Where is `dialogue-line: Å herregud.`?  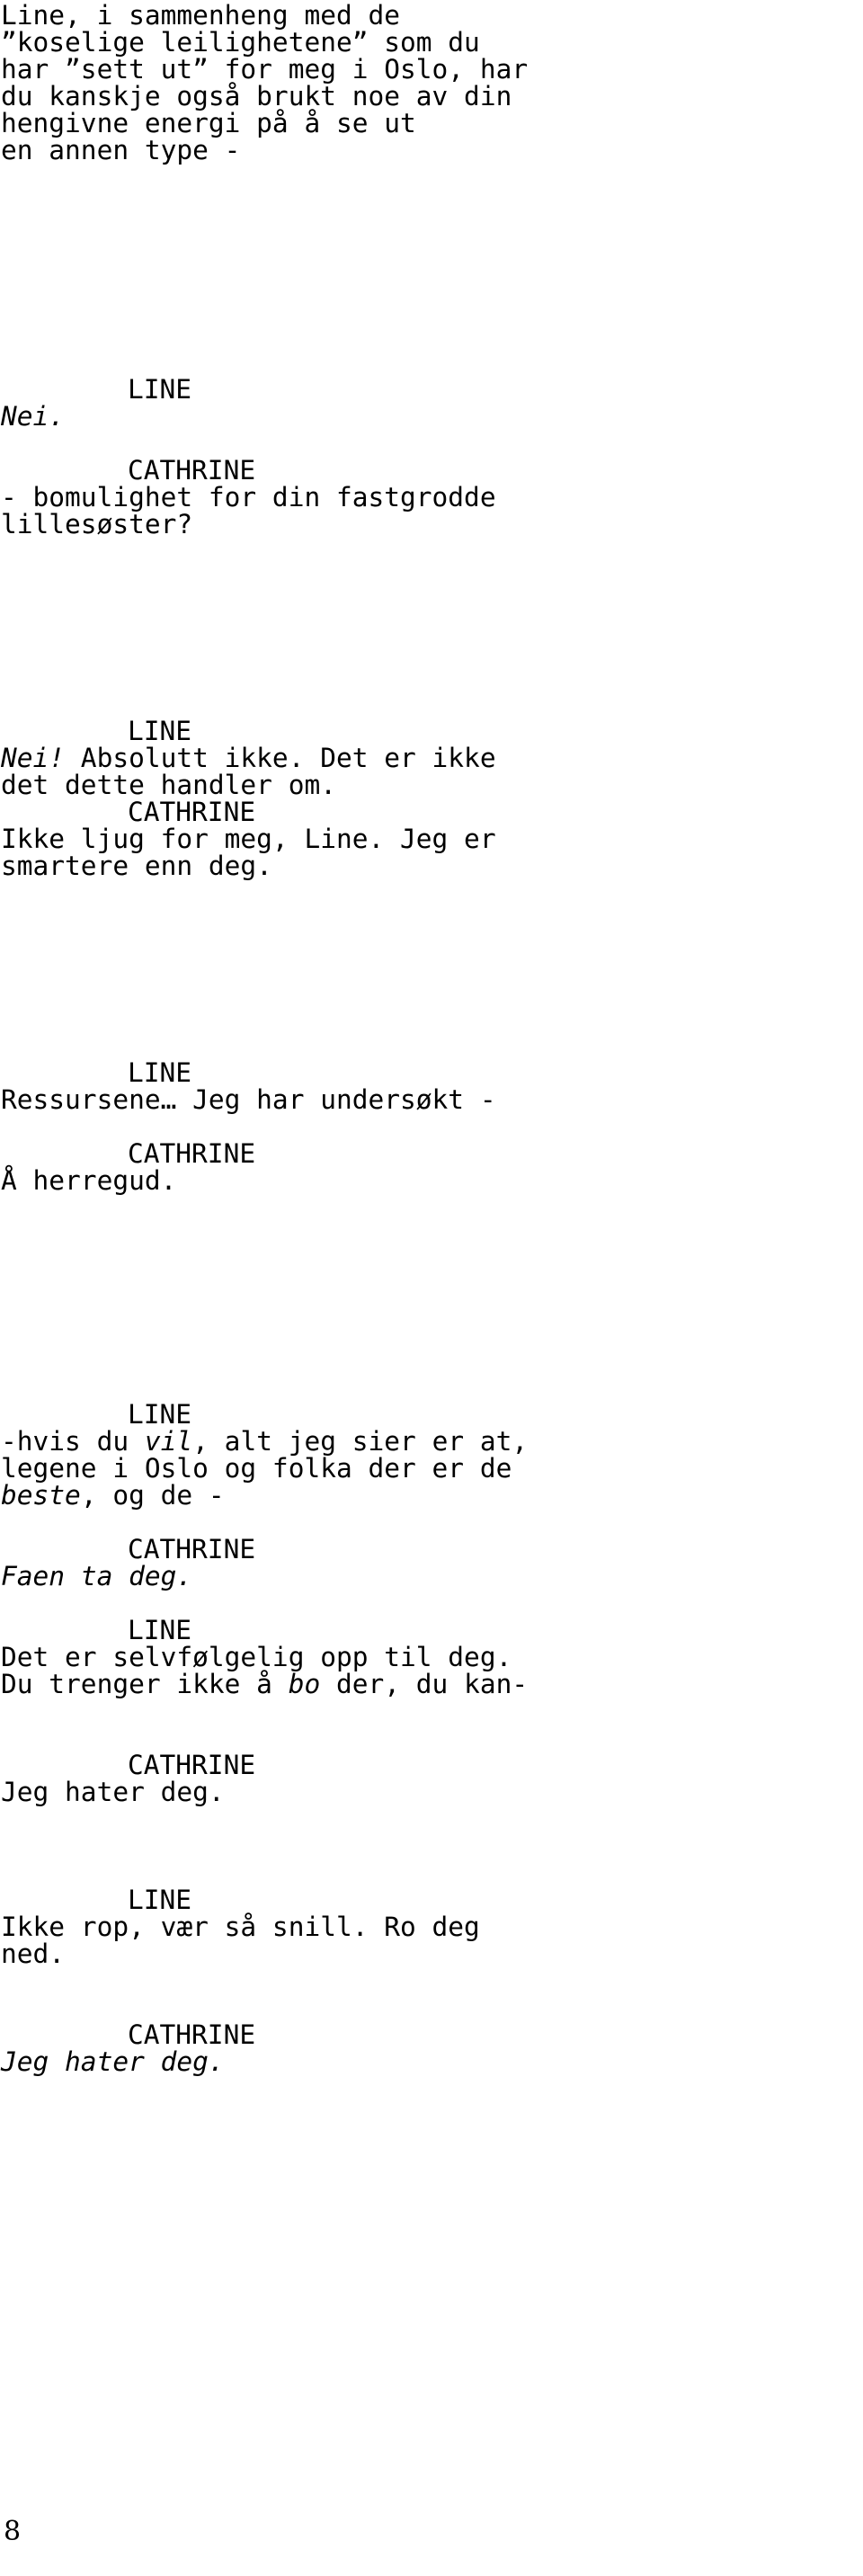
dialogue-line: Å herregud. is located at coordinates (89, 1181).